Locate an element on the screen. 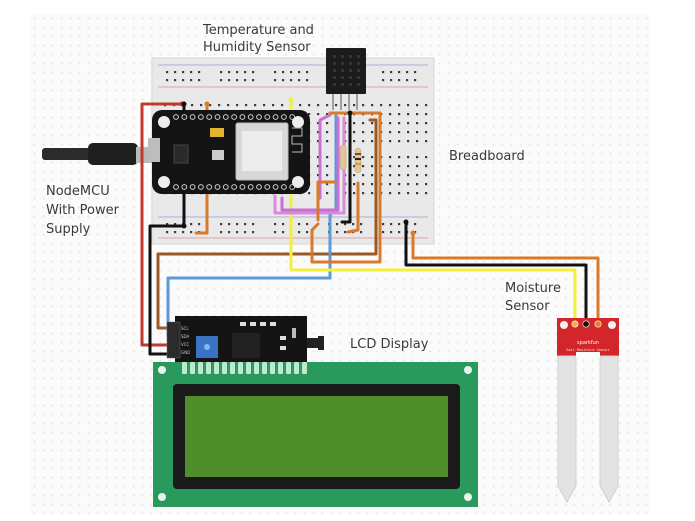 Image resolution: width=695 pixels, height=521 pixels. label-moisture-line-1: Moisture is located at coordinates (533, 288).